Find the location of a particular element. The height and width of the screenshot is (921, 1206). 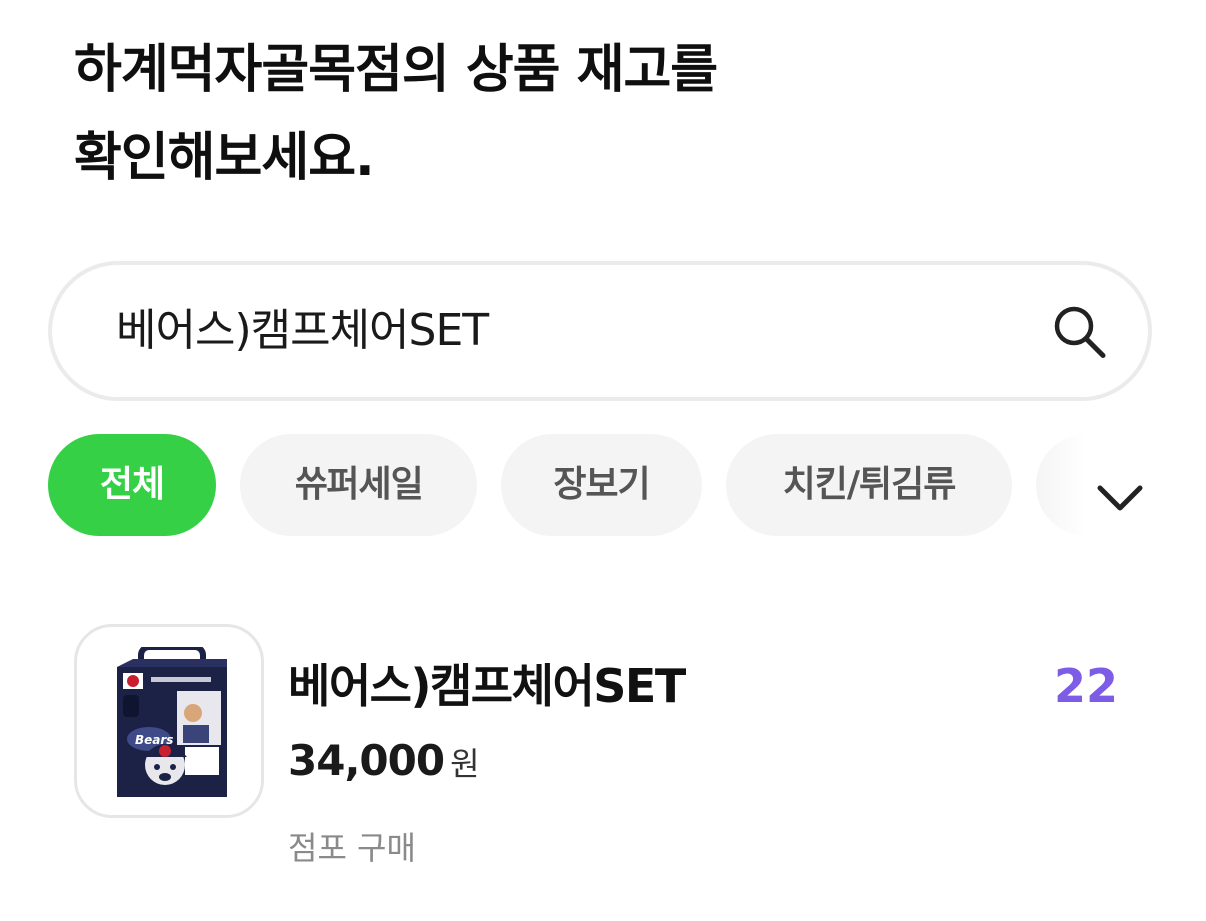

search-bar: 베어스)캠프체어SET is located at coordinates (600, 331).